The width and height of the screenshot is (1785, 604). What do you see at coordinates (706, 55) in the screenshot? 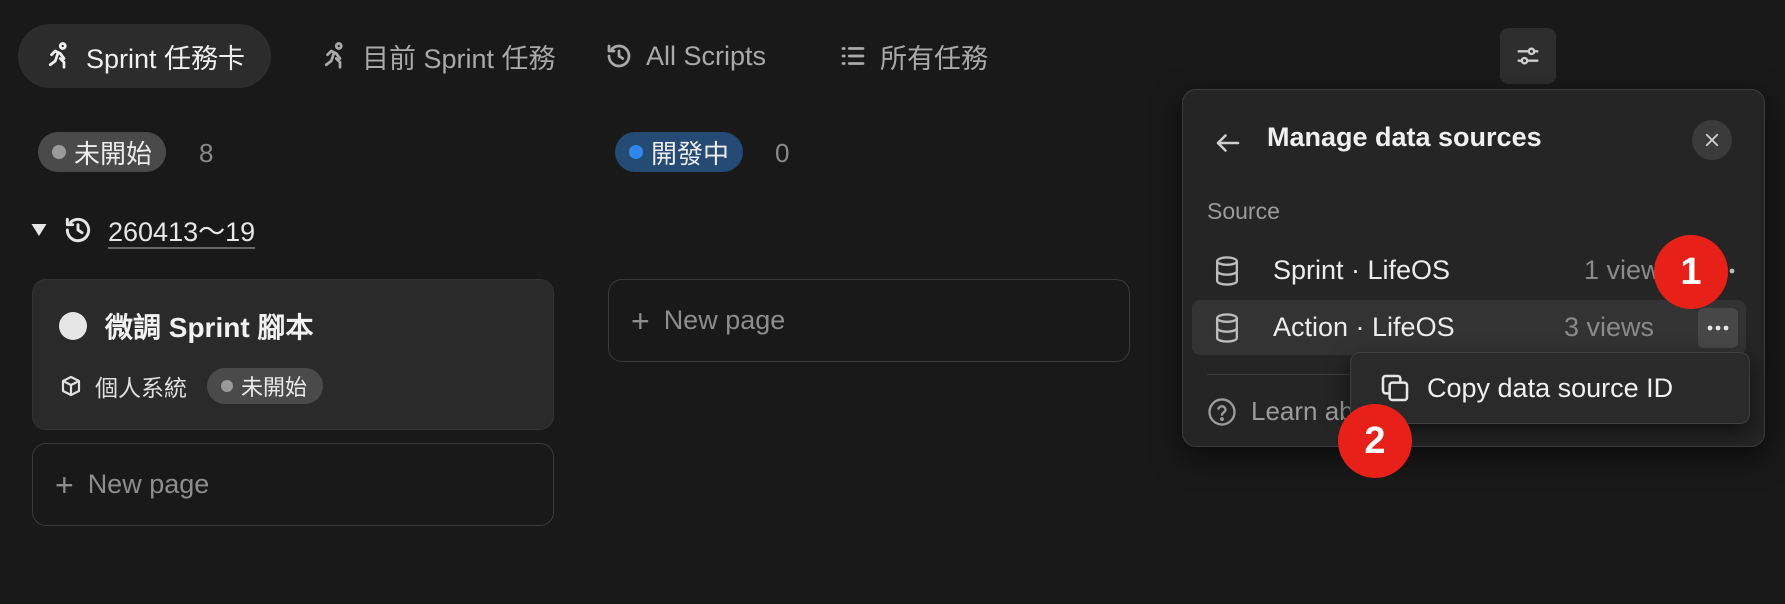
I see `tab-label: All Scripts` at bounding box center [706, 55].